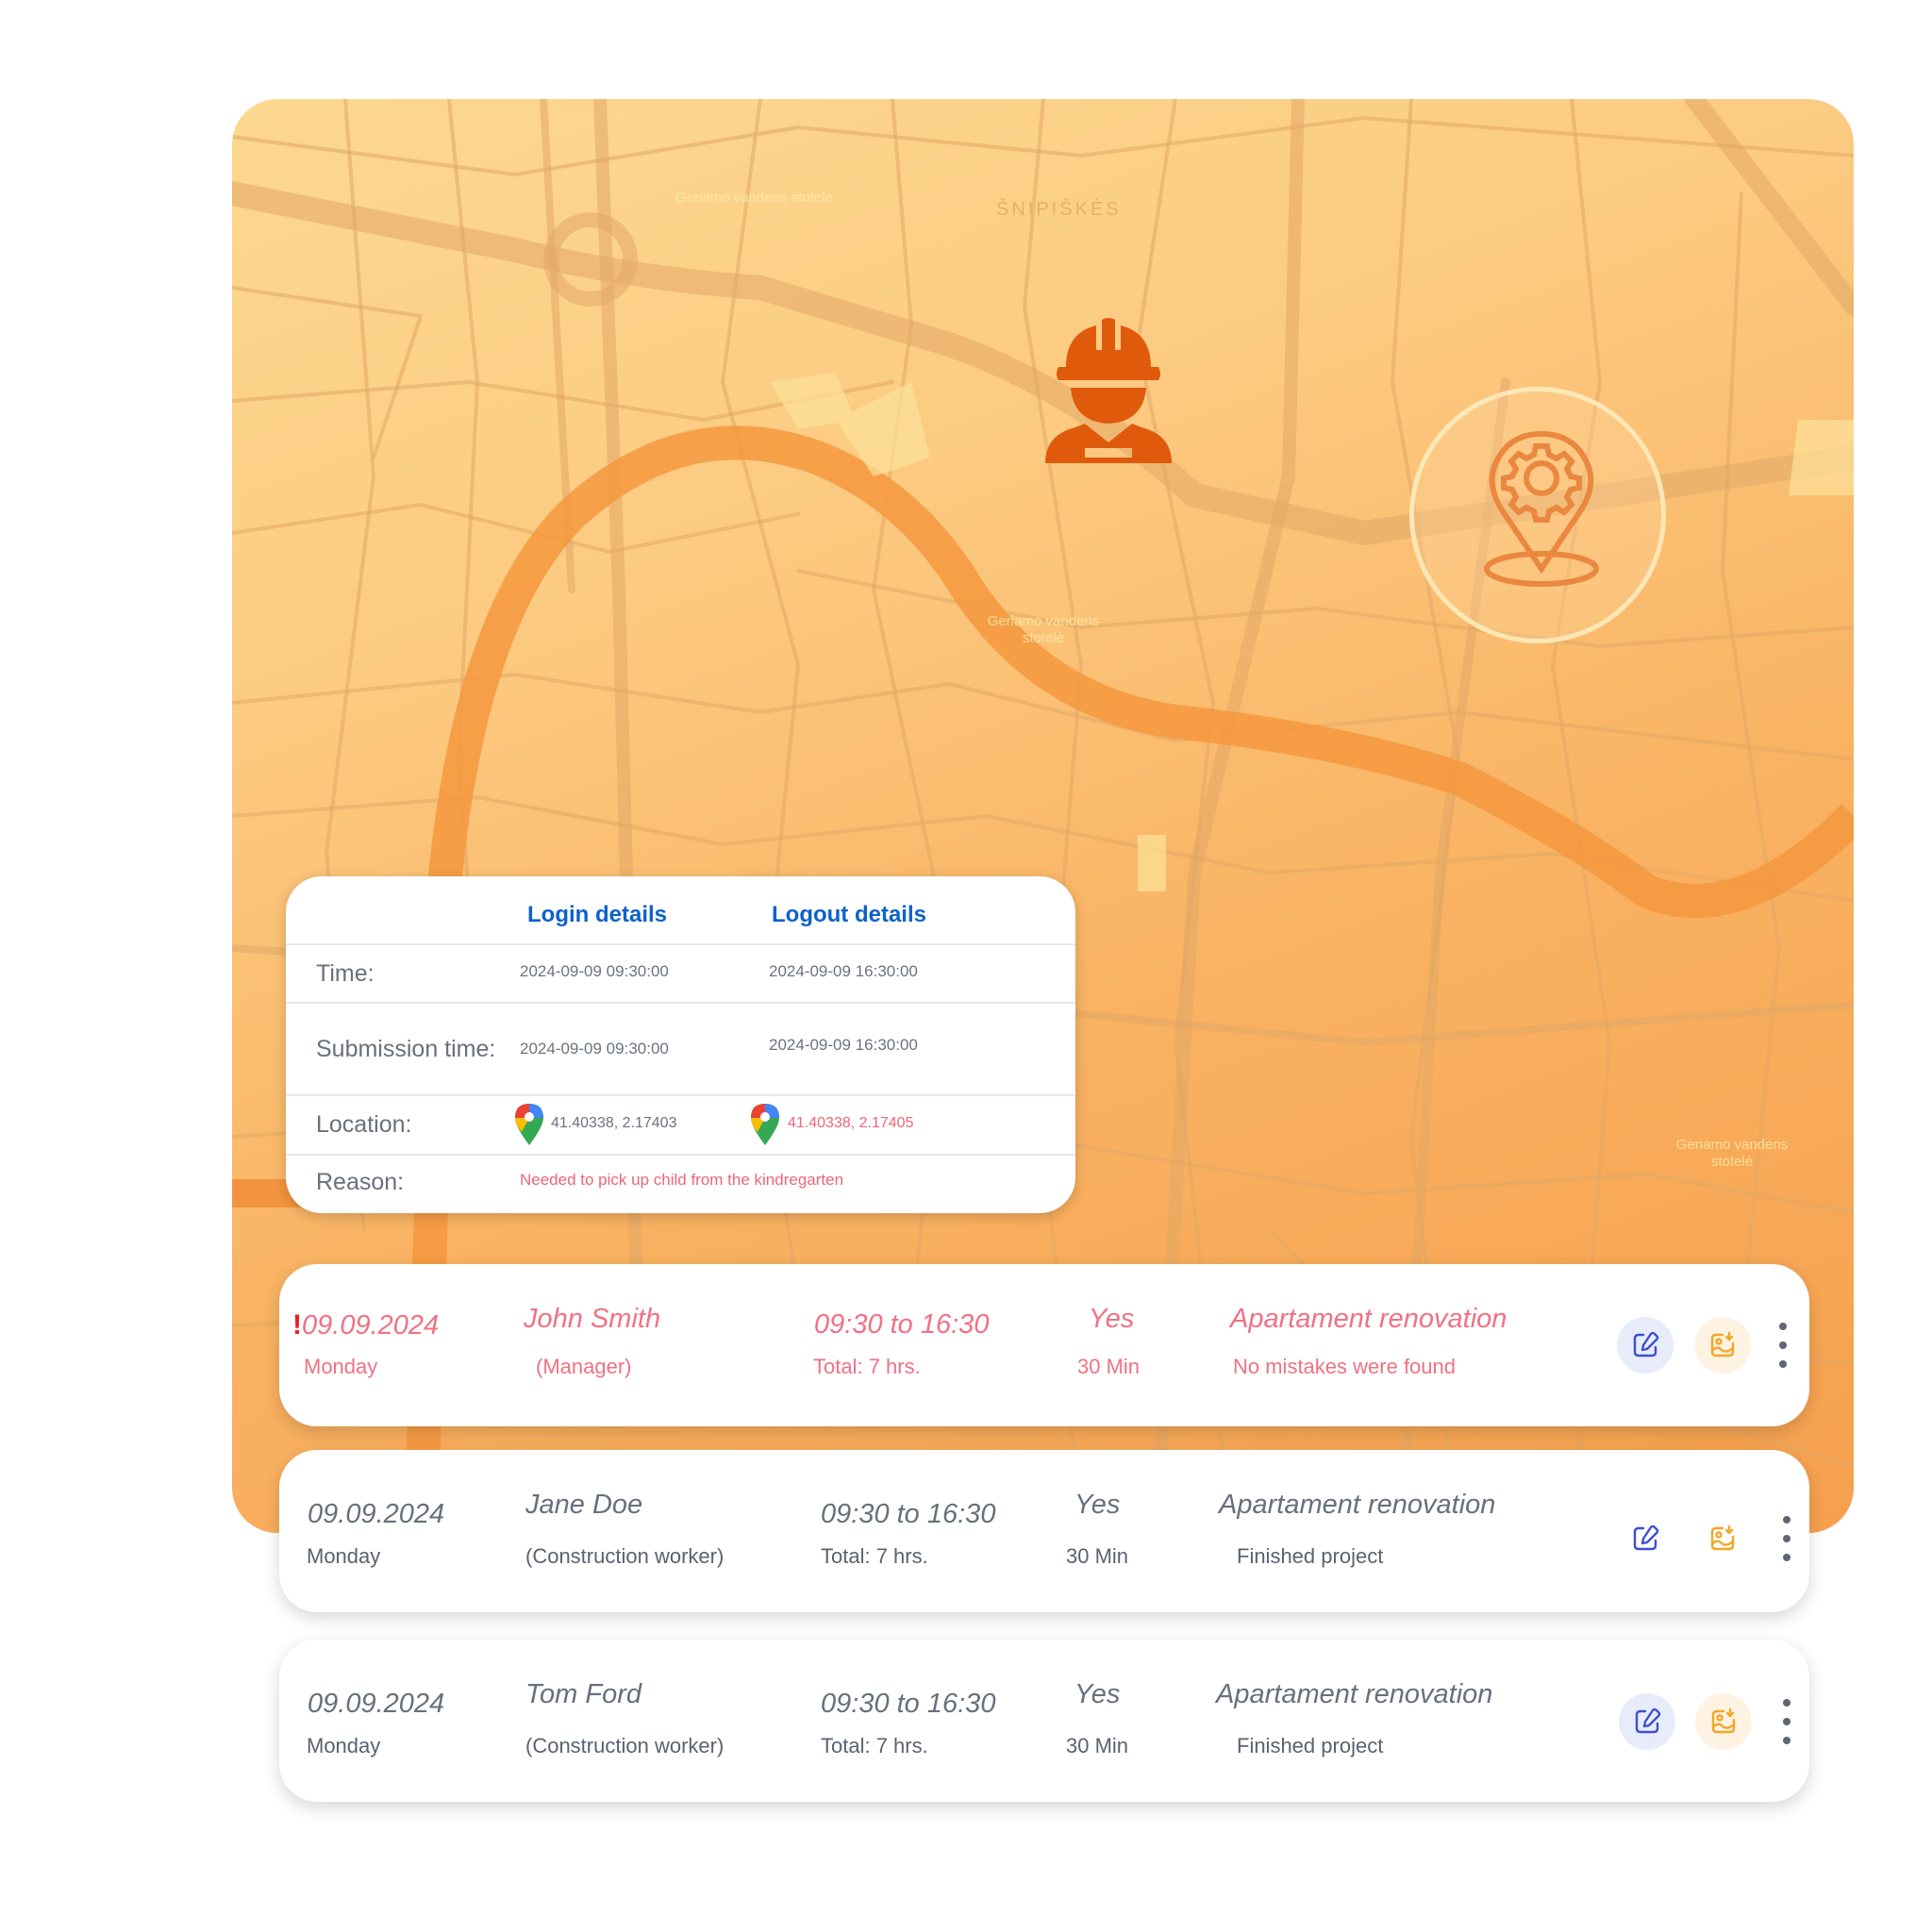  Describe the element at coordinates (849, 915) in the screenshot. I see `logout-details-heading: Logout details` at that location.